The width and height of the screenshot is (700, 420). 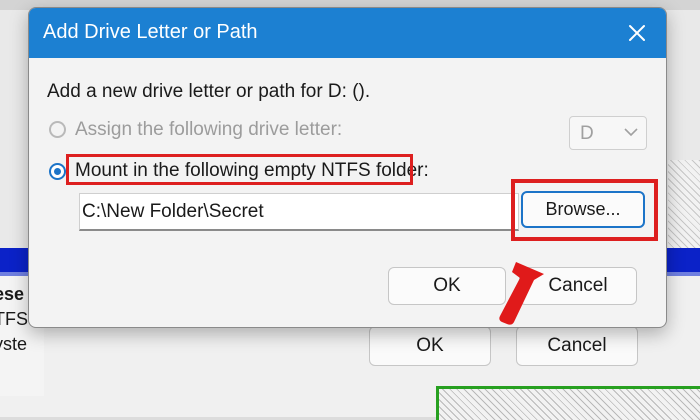 I want to click on dialog-title: Add Drive Letter or Path, so click(x=150, y=32).